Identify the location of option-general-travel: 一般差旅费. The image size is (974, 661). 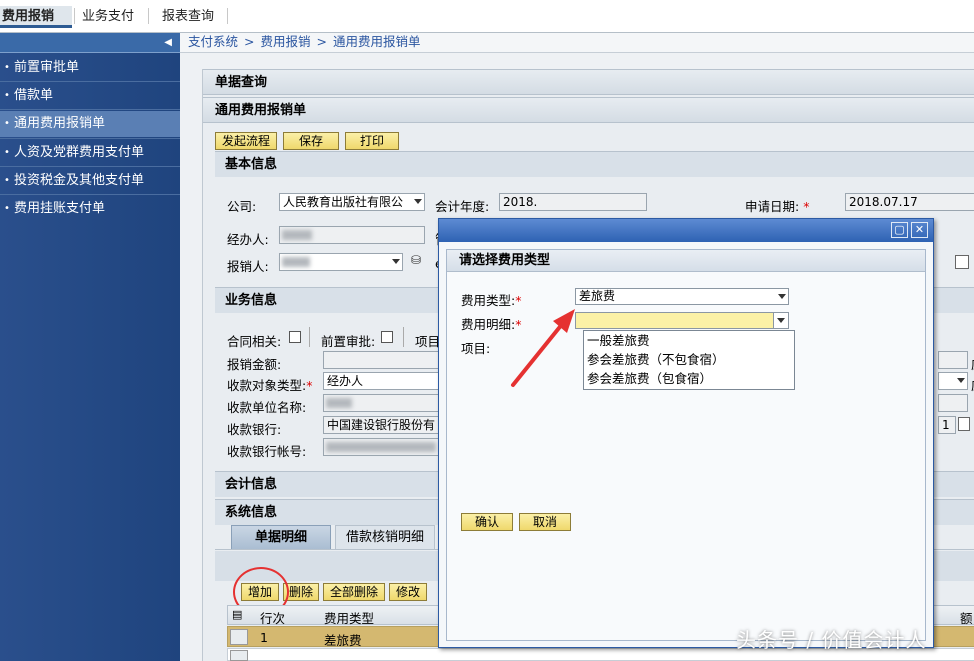
(618, 341).